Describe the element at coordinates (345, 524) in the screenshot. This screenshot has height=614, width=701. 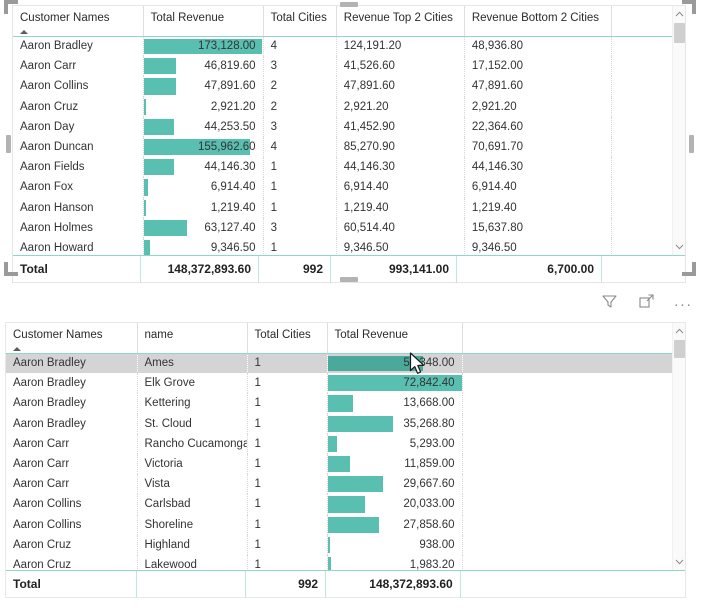
I see `table-row: Aaron Collins Shoreline 1 27,858.60` at that location.